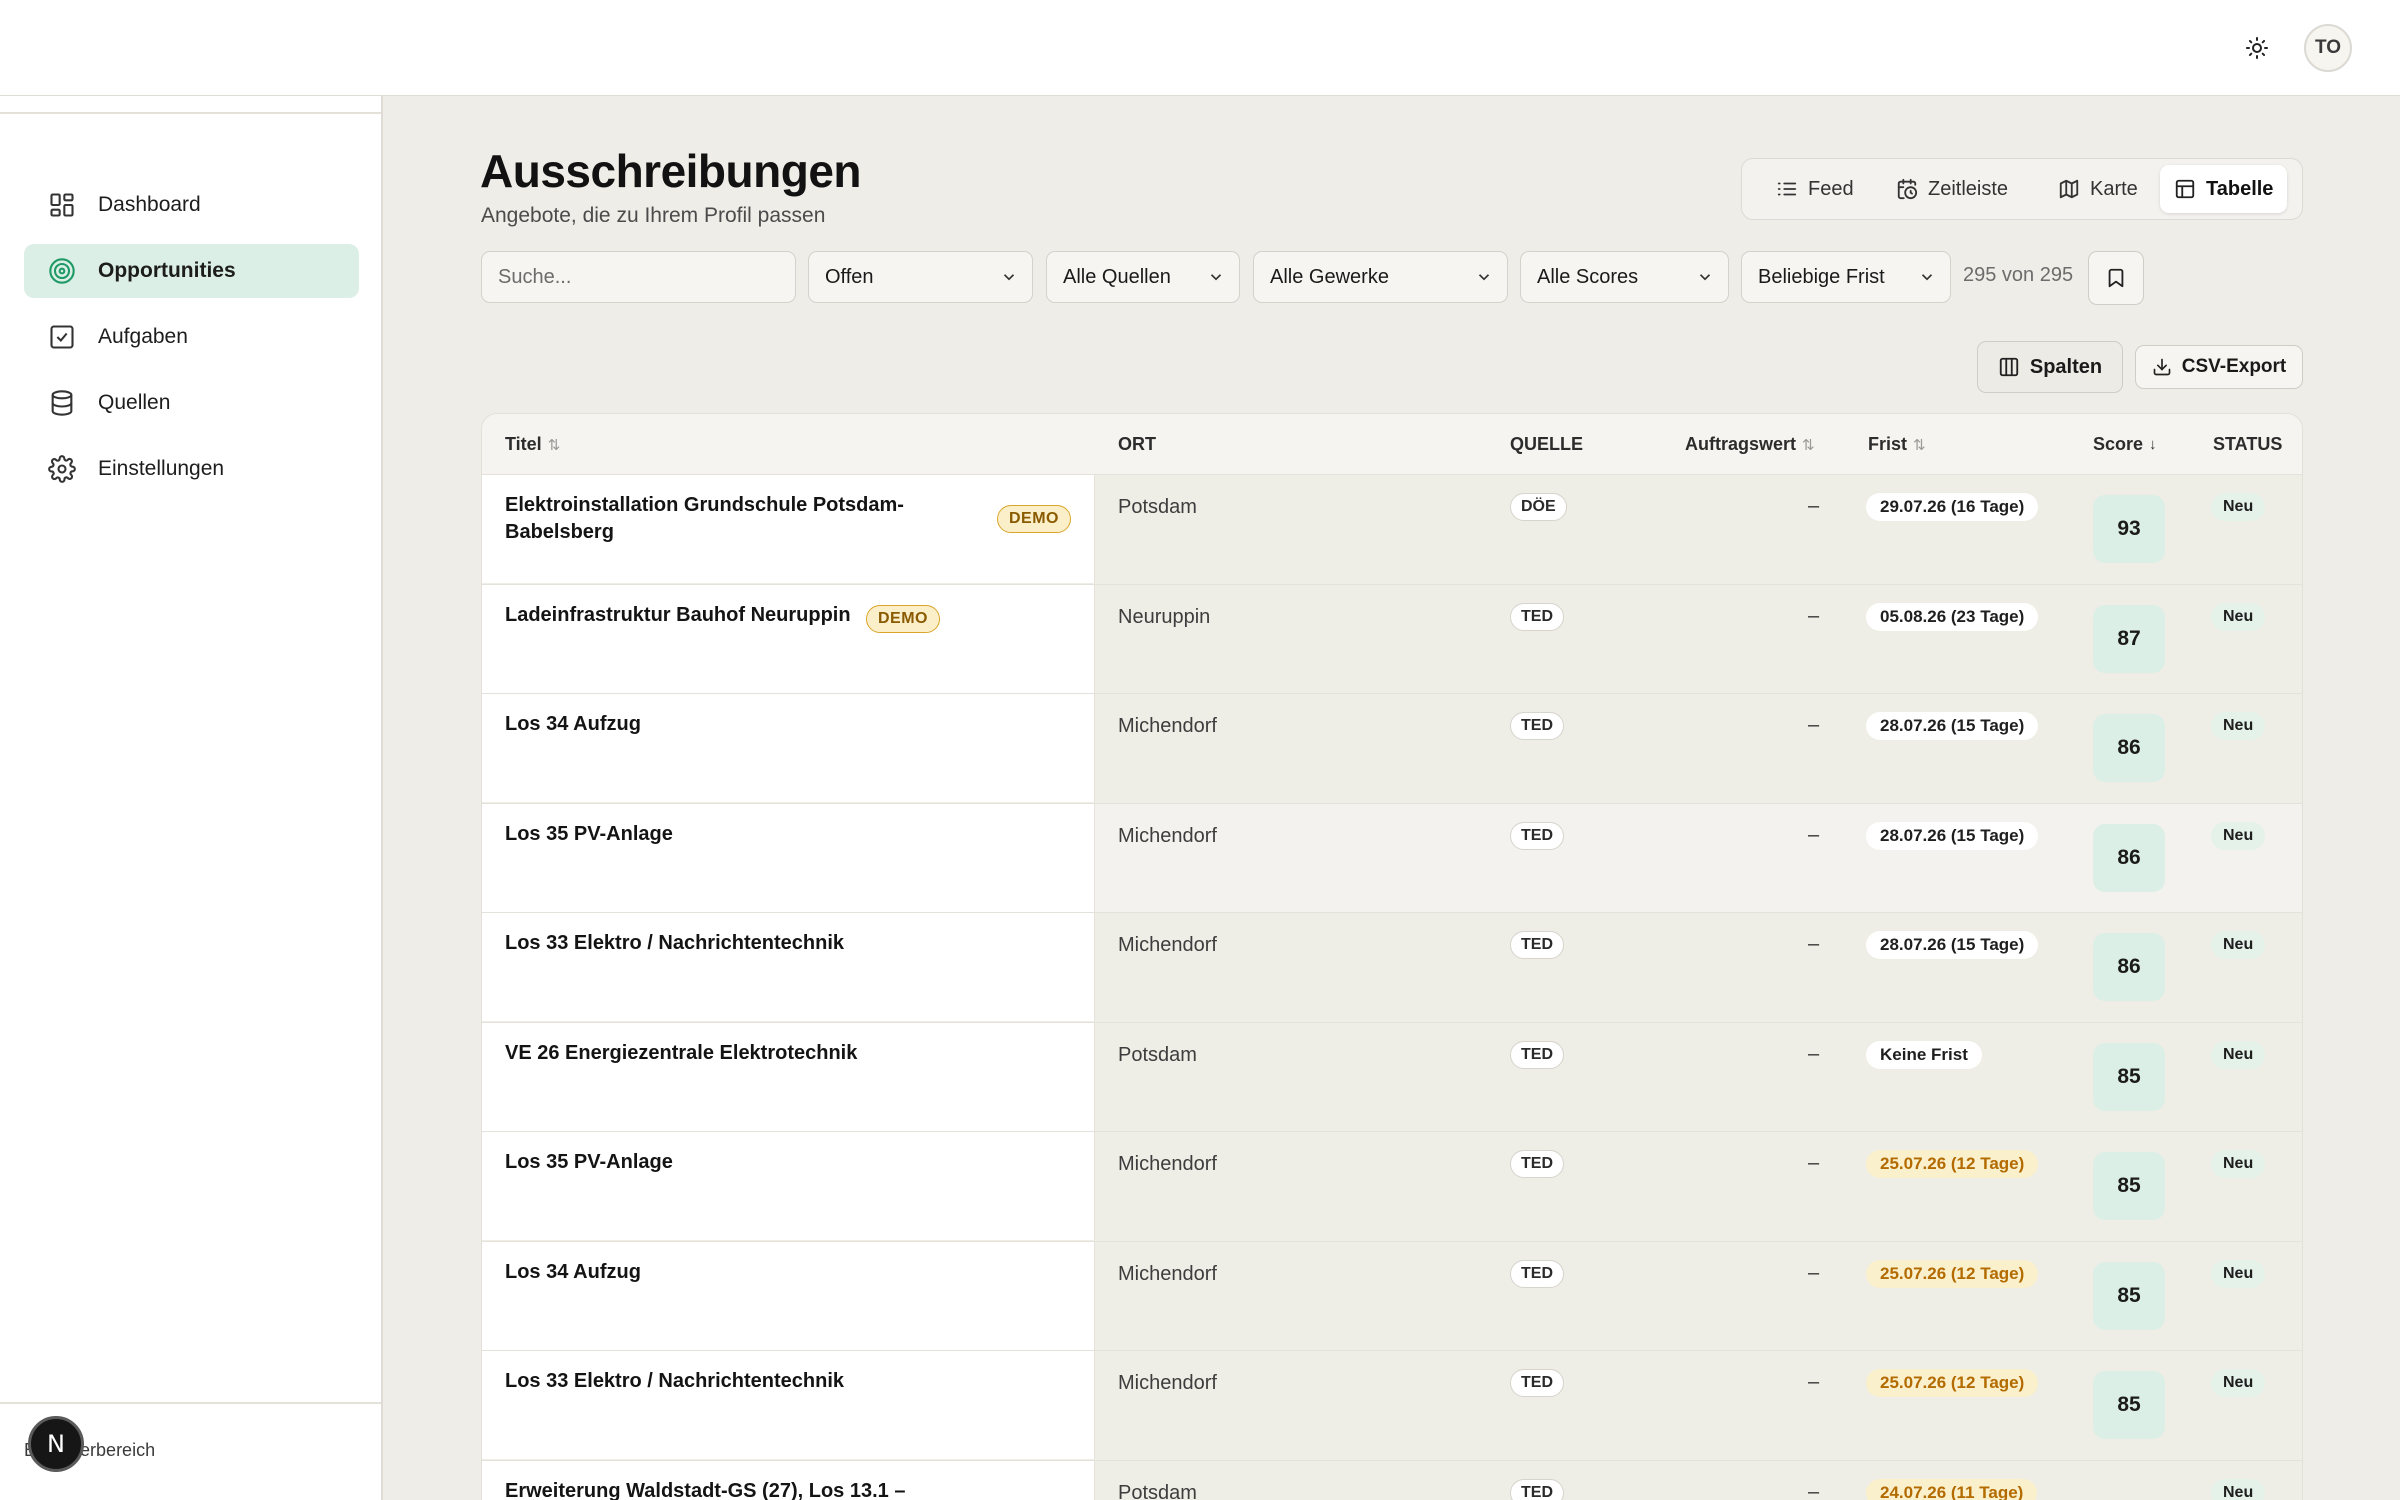 This screenshot has width=2400, height=1500. Describe the element at coordinates (1143, 277) in the screenshot. I see `quellen-filter-select: Alle Quellen` at that location.